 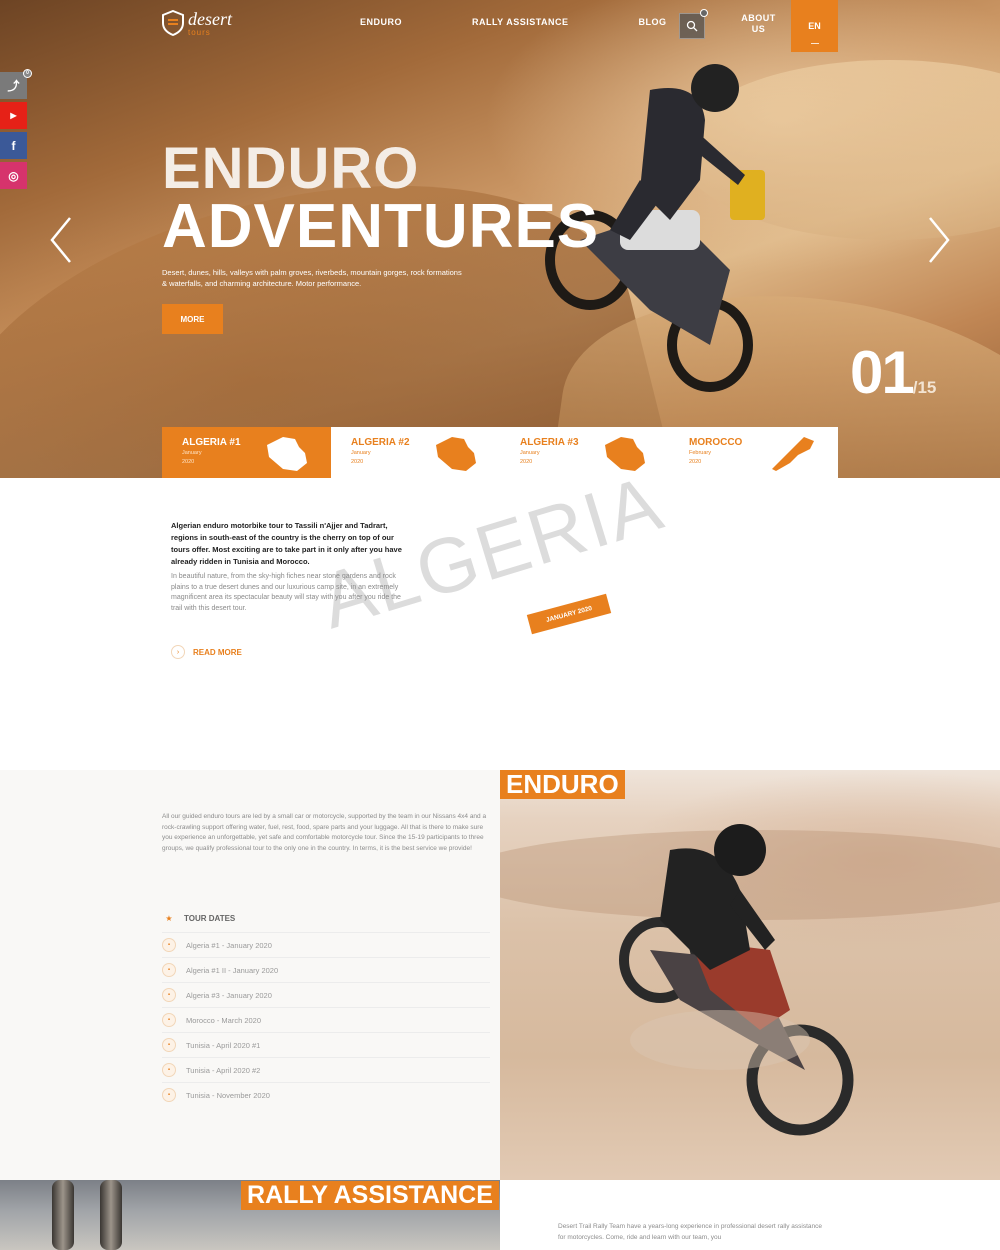 What do you see at coordinates (61, 240) in the screenshot?
I see `chevron-left-icon` at bounding box center [61, 240].